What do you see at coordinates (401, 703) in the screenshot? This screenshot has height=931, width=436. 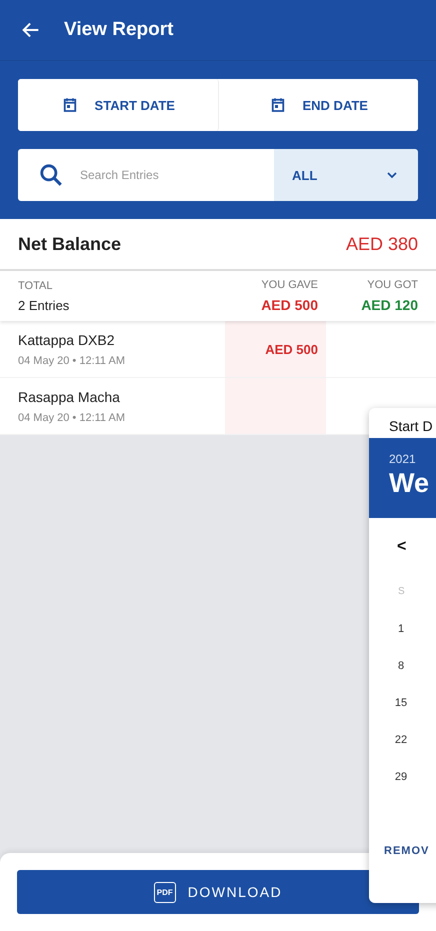 I see `day-button: 15` at bounding box center [401, 703].